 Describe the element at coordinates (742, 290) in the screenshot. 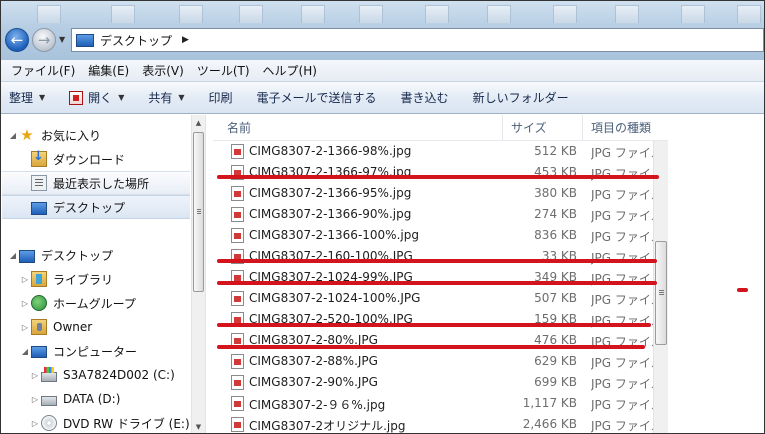

I see `red-annotation-mark` at that location.